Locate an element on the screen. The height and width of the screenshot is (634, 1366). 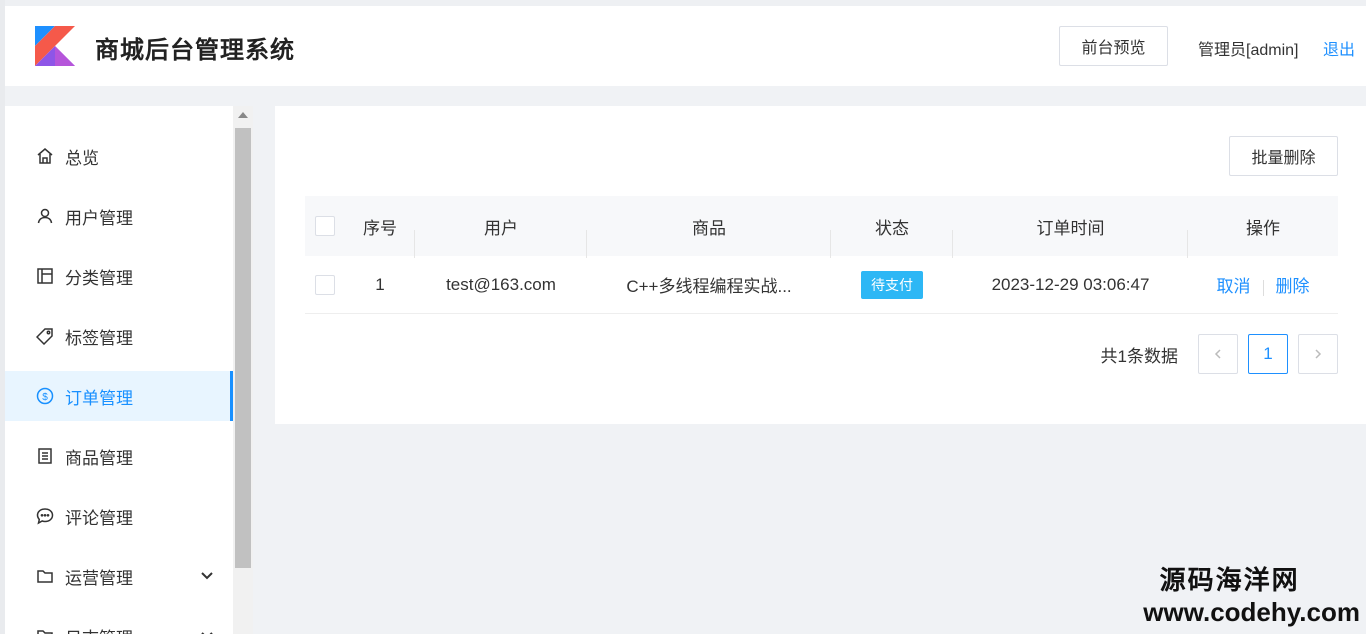
category-icon is located at coordinates (45, 276).